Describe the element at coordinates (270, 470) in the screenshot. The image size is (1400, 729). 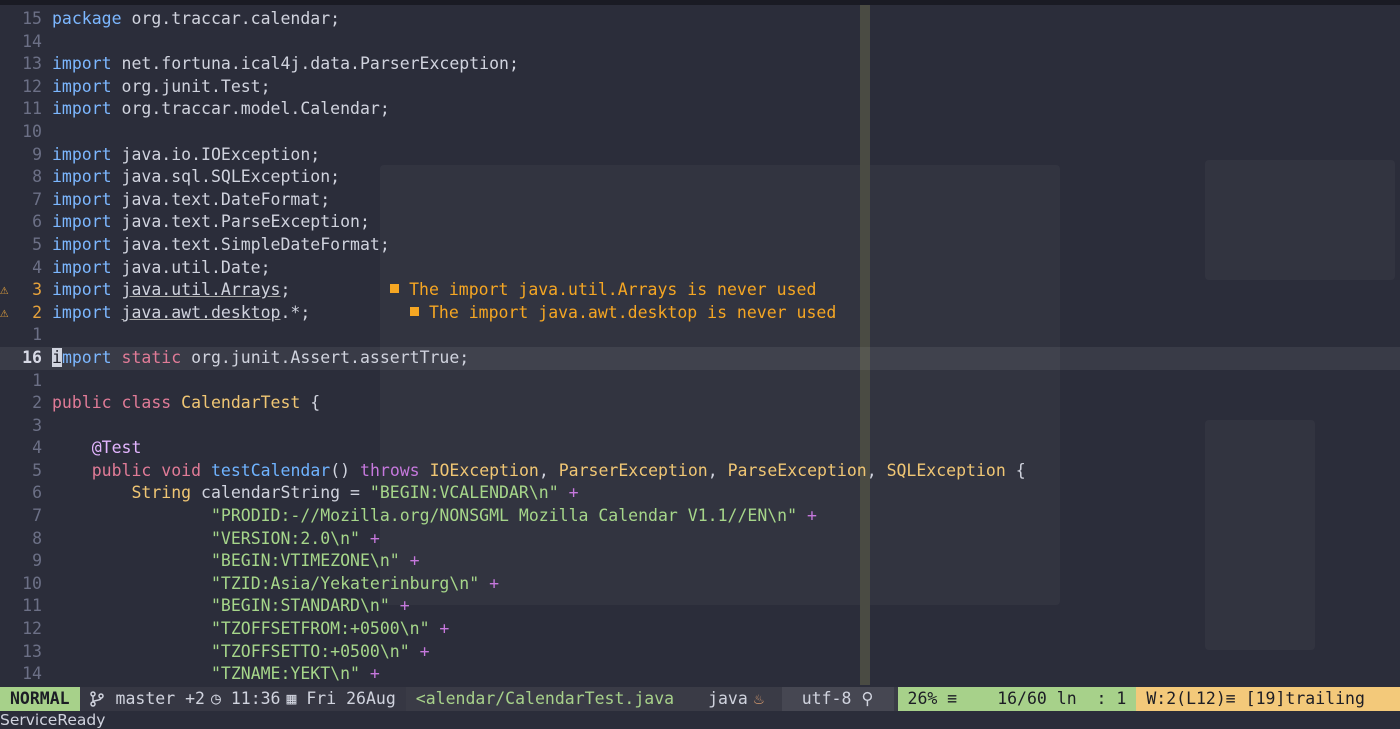
I see `code-token: testCalendar` at that location.